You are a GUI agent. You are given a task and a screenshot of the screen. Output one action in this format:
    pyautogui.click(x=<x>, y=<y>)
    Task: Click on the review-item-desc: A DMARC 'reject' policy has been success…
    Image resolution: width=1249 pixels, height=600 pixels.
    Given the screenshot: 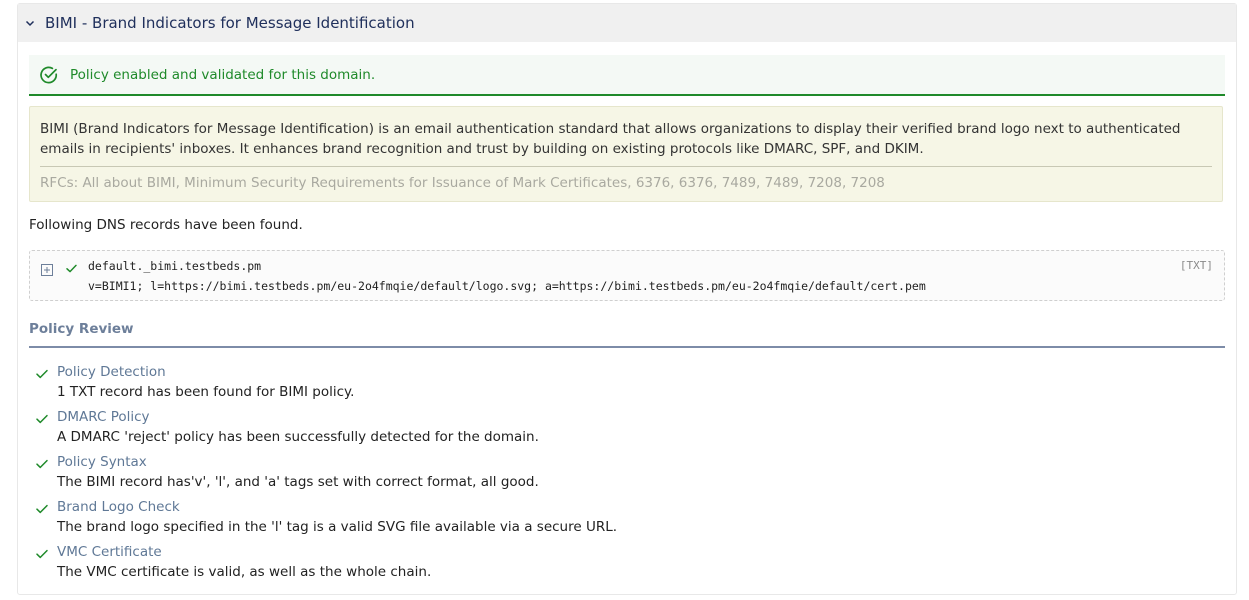 What is the action you would take?
    pyautogui.click(x=298, y=437)
    